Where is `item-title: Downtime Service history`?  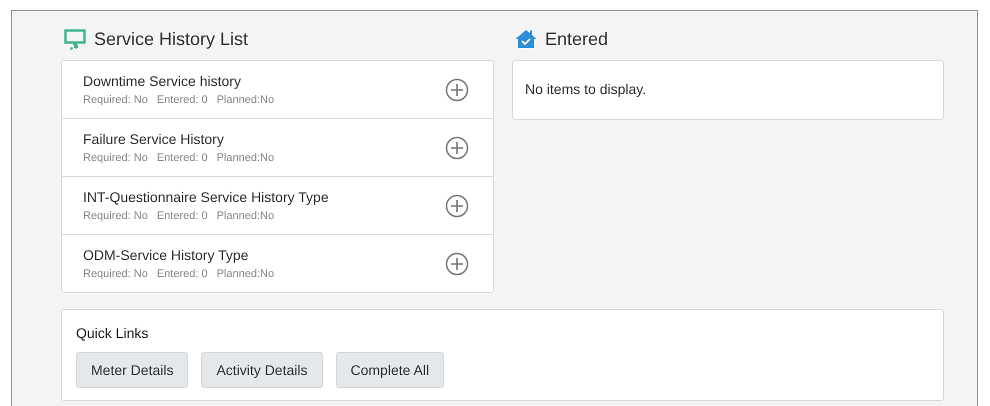
item-title: Downtime Service history is located at coordinates (162, 81).